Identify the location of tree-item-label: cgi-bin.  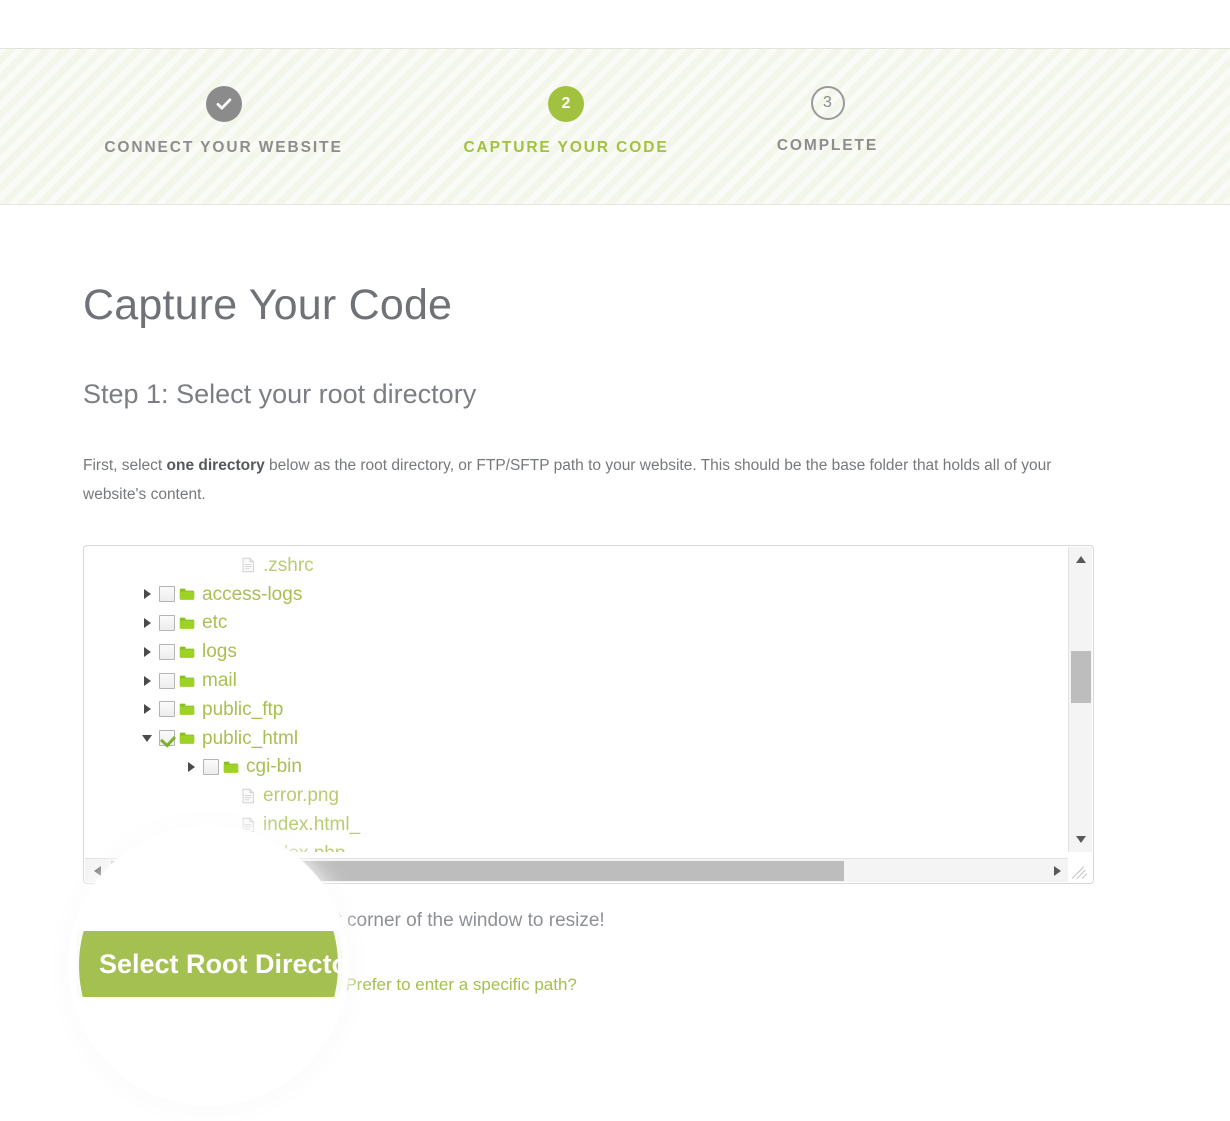
(274, 767).